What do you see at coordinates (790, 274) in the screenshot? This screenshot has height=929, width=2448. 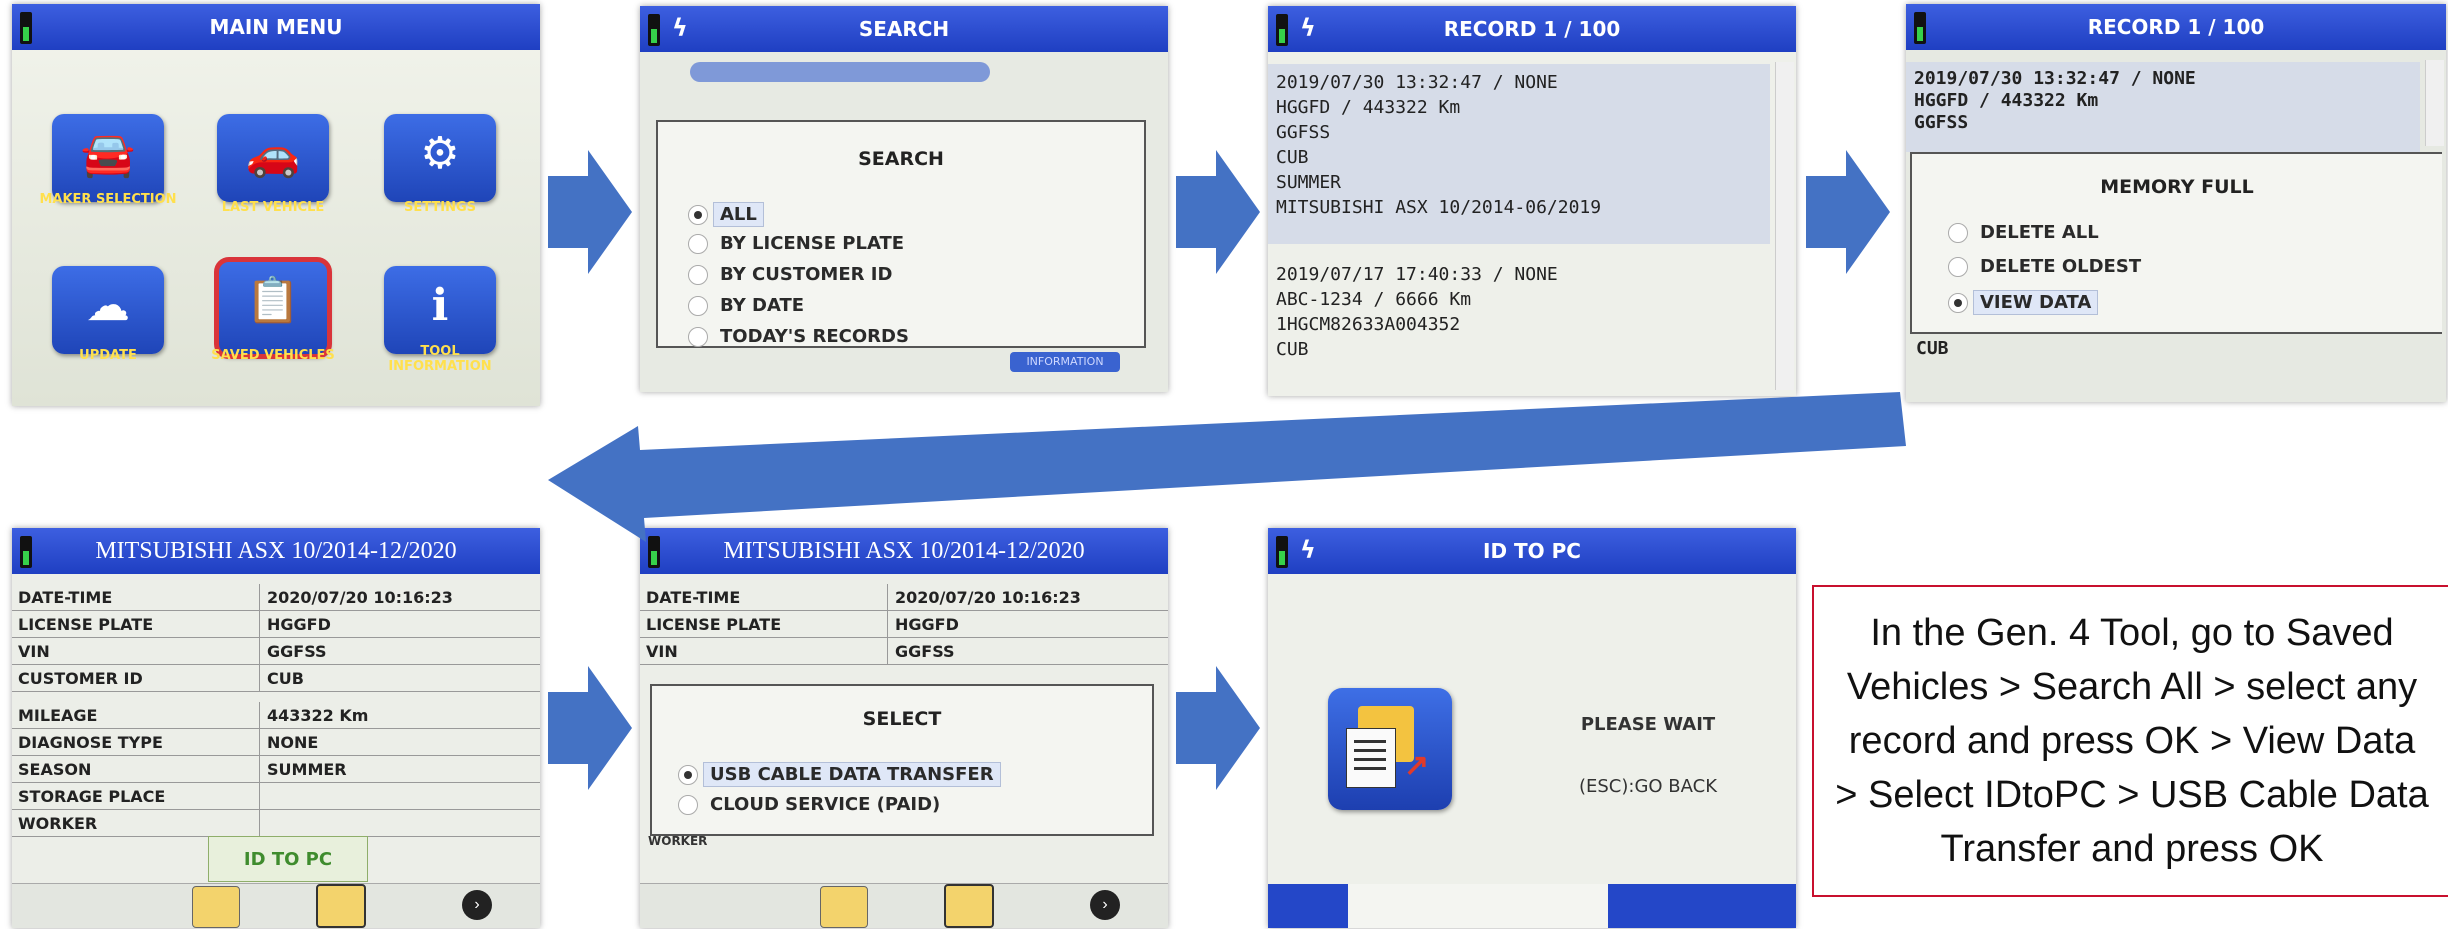 I see `option-by-customer-id: BY CUSTOMER ID` at bounding box center [790, 274].